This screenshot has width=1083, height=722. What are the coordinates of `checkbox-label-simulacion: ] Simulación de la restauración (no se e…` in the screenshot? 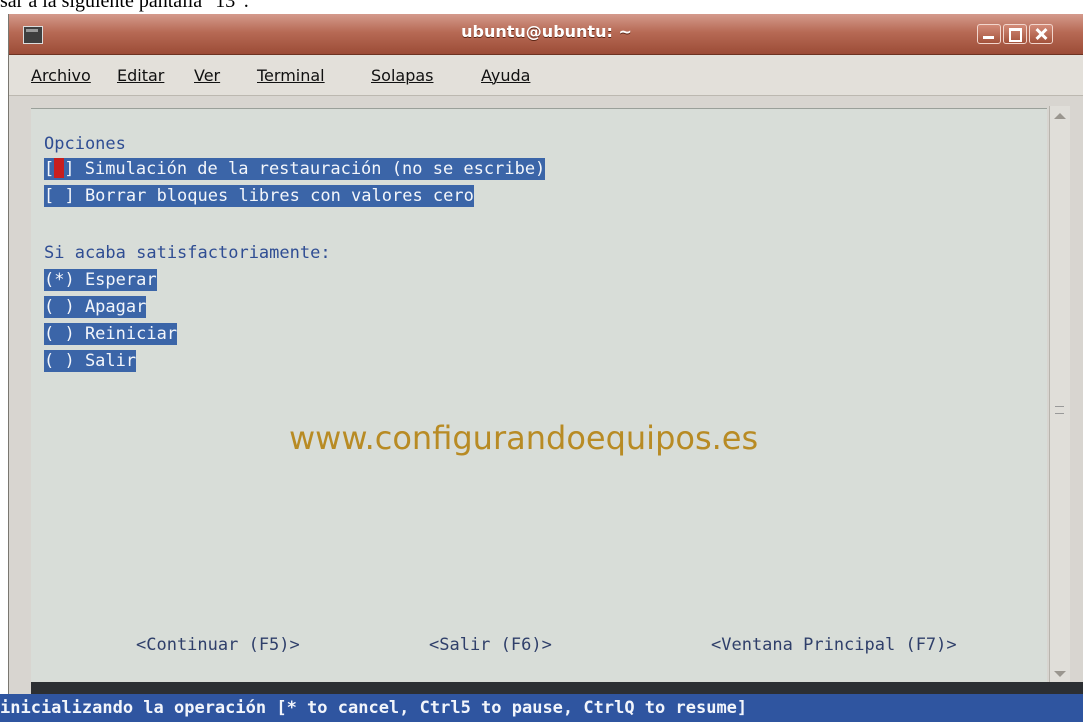 It's located at (305, 169).